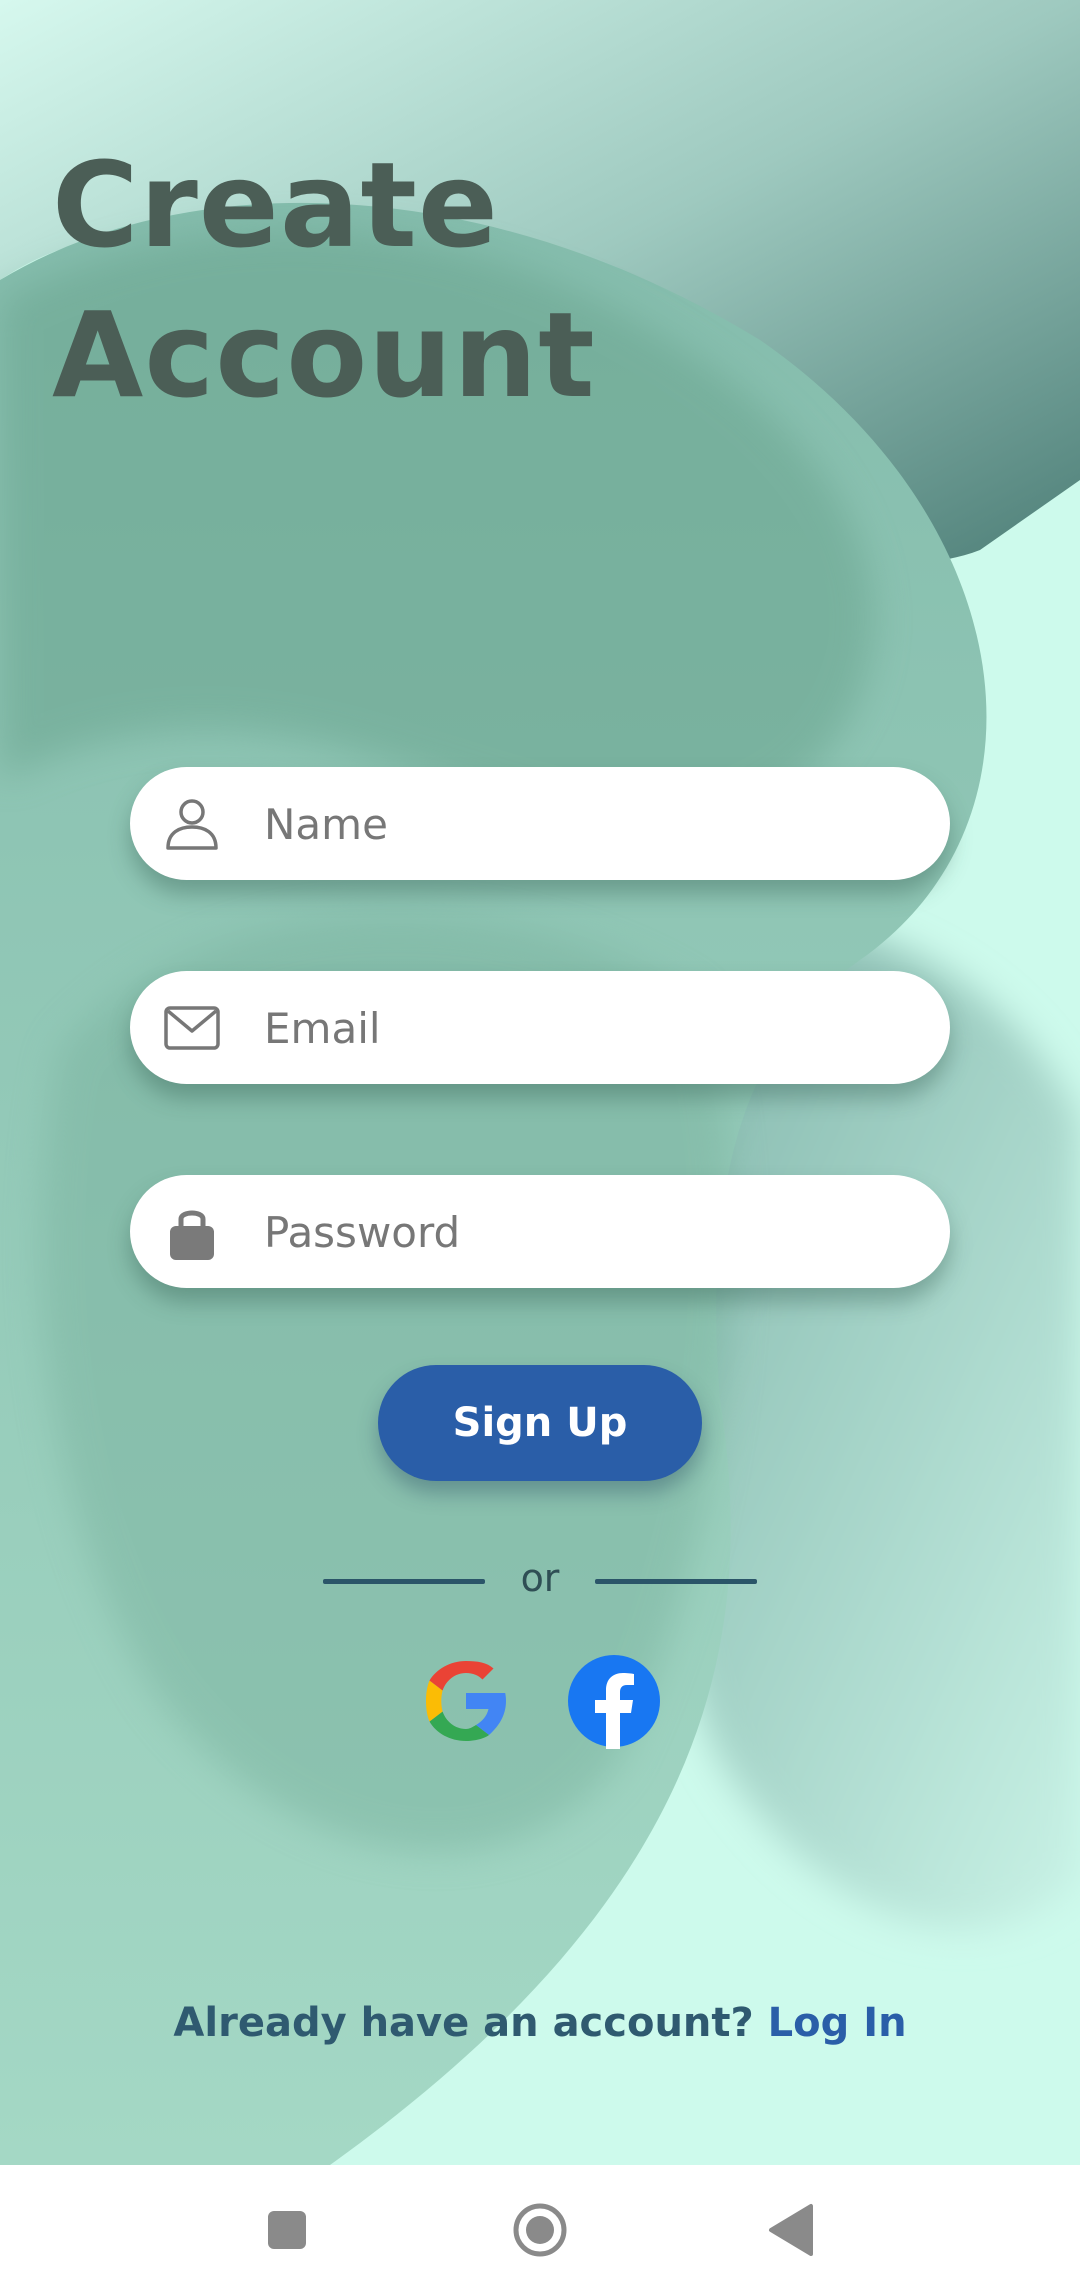 The width and height of the screenshot is (1080, 2295). Describe the element at coordinates (192, 1028) in the screenshot. I see `mail-icon` at that location.